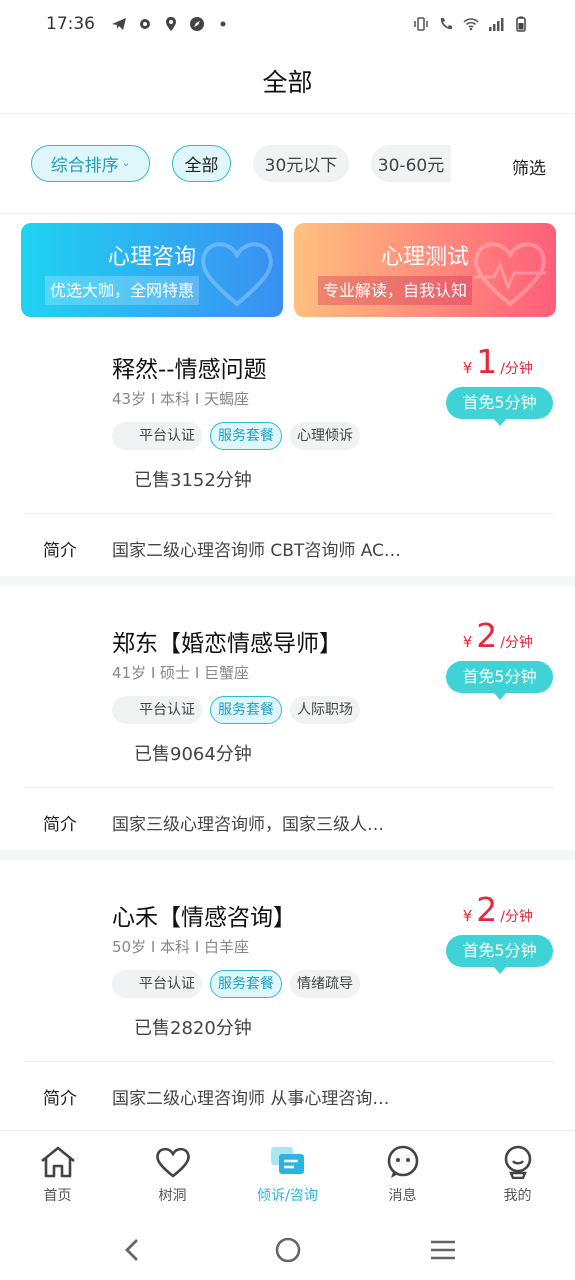 The image size is (575, 1280). What do you see at coordinates (402, 1161) in the screenshot?
I see `message-icon` at bounding box center [402, 1161].